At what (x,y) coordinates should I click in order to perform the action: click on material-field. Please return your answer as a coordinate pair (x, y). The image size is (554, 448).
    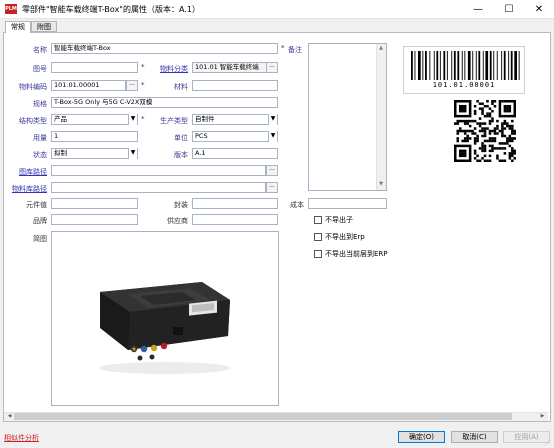
    Looking at the image, I should click on (235, 85).